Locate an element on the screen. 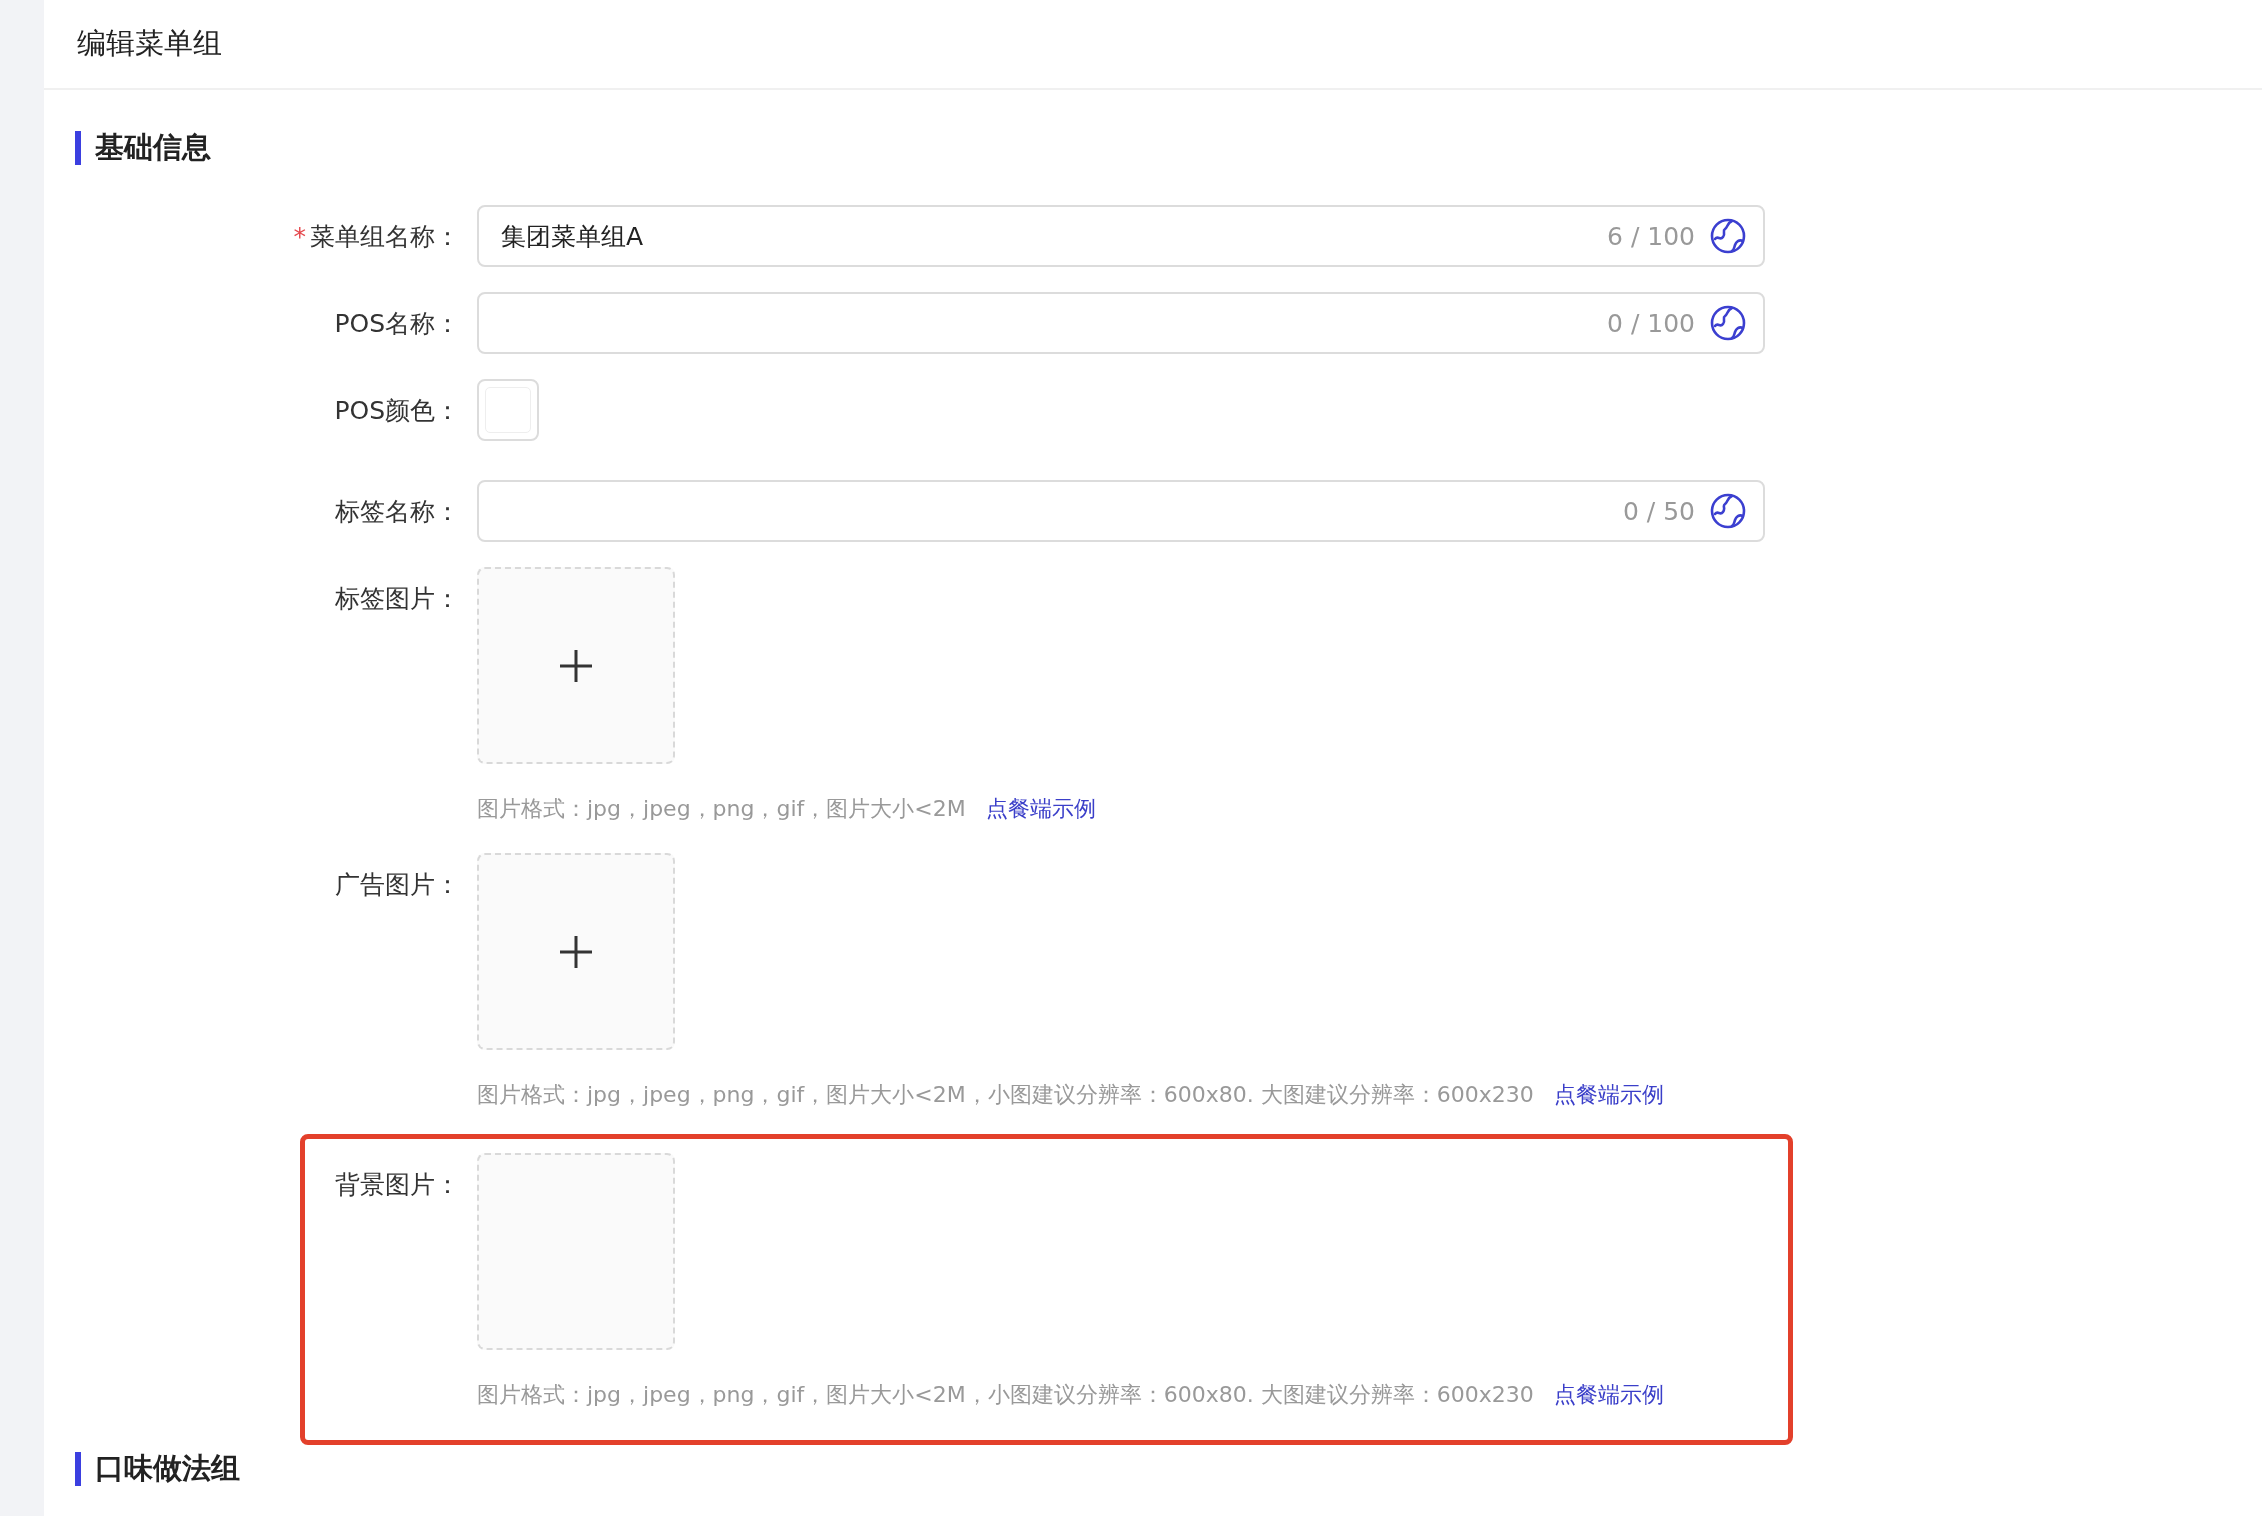 The width and height of the screenshot is (2262, 1516). page-title: 编辑菜单组 is located at coordinates (149, 43).